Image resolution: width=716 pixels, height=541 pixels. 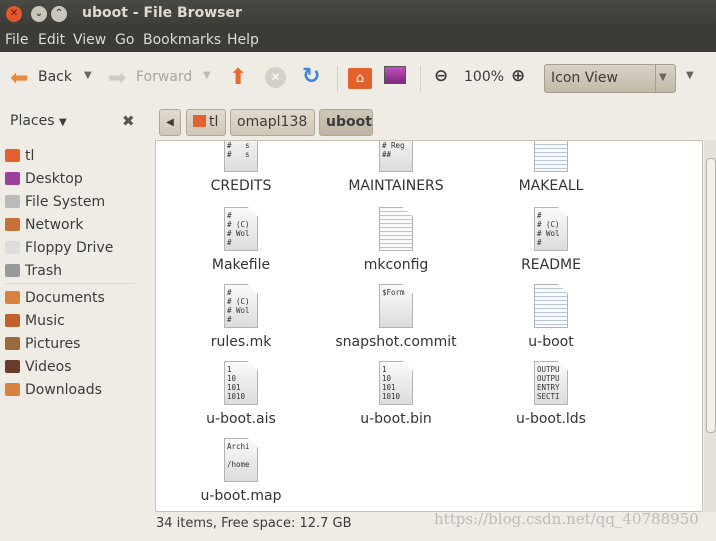 I want to click on sidebar-item-documents: Documents, so click(x=55, y=300).